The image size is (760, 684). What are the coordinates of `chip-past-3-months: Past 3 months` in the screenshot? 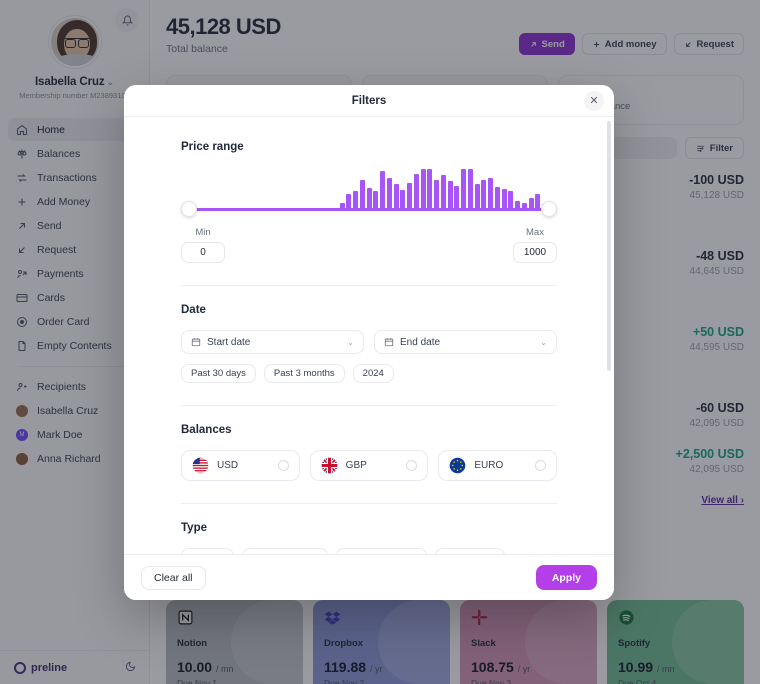 It's located at (304, 373).